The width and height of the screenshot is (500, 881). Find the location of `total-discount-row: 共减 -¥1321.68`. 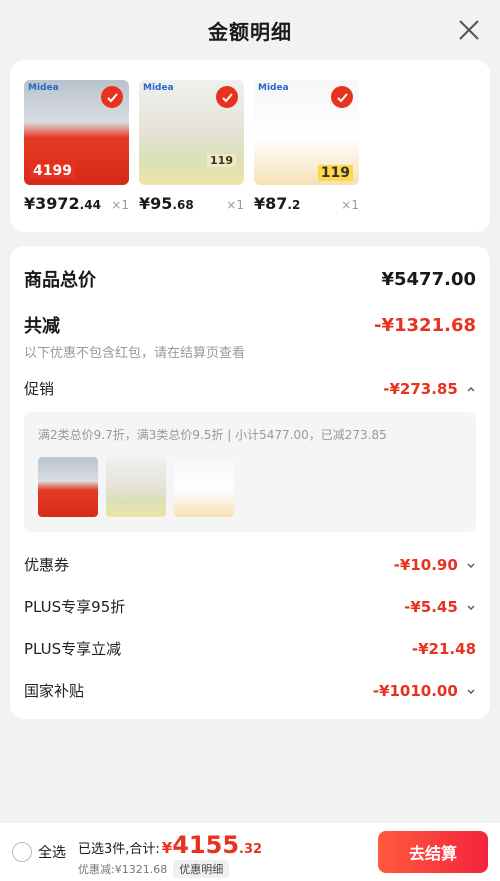

total-discount-row: 共减 -¥1321.68 is located at coordinates (250, 325).